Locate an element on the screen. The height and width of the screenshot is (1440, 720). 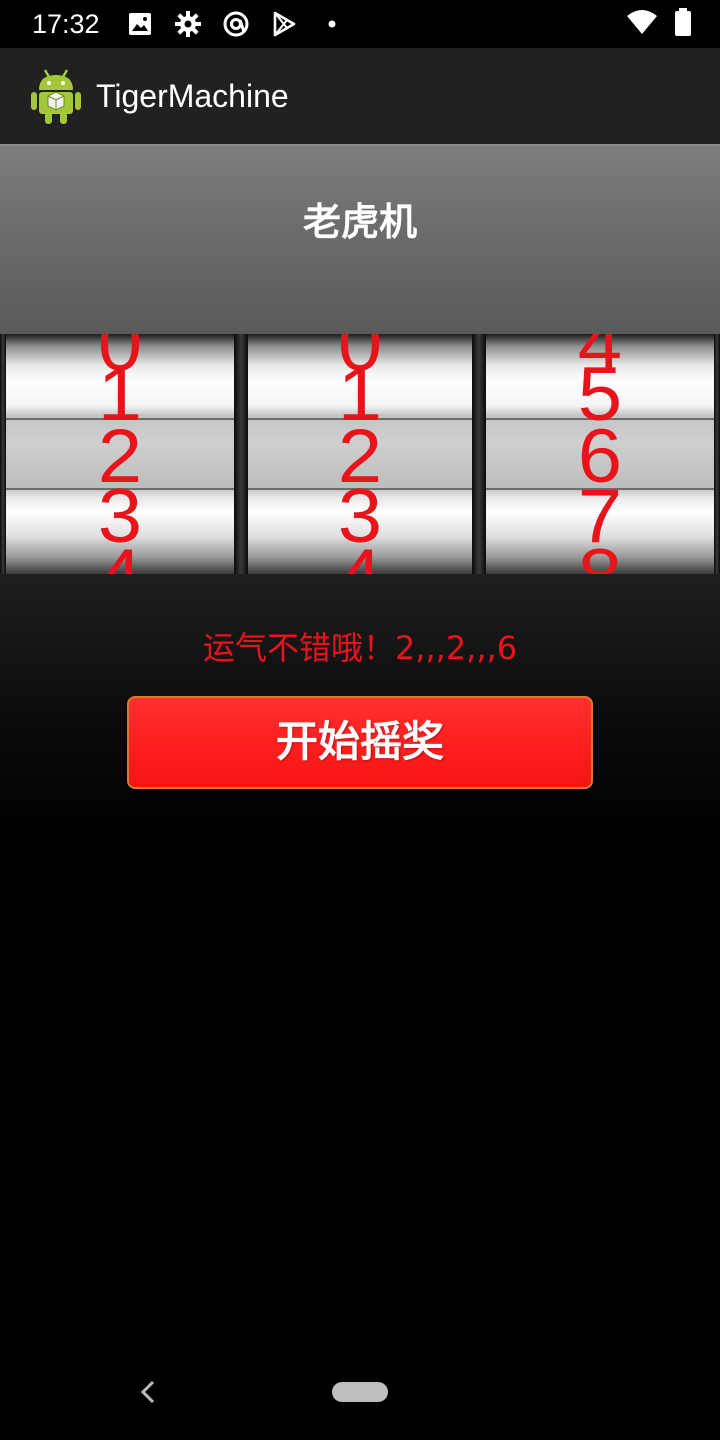
wifi-icon is located at coordinates (642, 24).